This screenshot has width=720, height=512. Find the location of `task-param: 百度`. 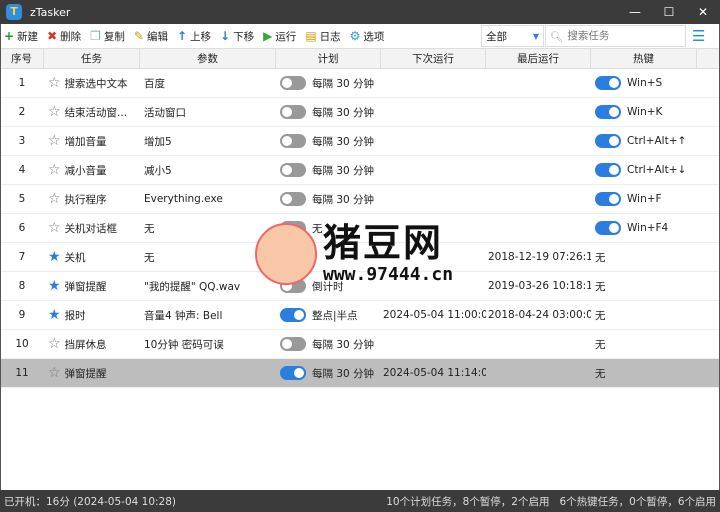

task-param: 百度 is located at coordinates (154, 83).